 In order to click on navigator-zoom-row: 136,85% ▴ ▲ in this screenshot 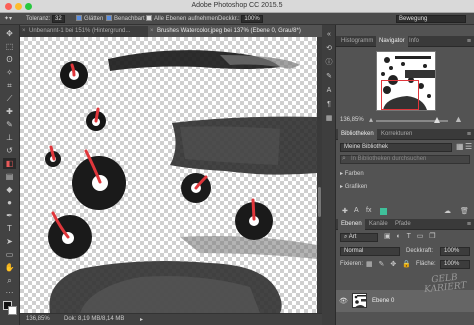, I will do `click(405, 120)`.